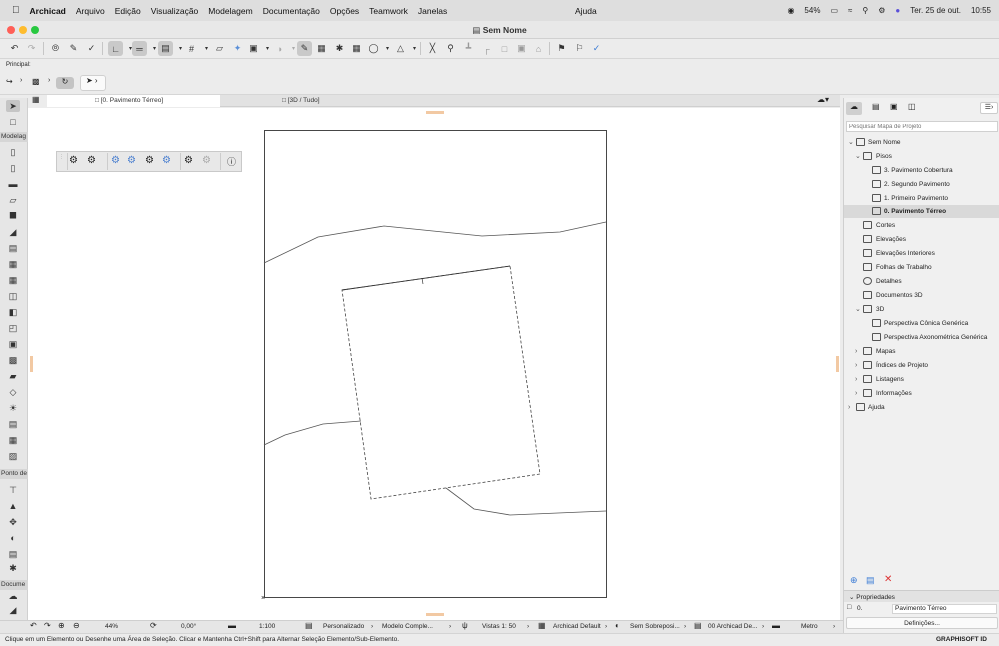 The height and width of the screenshot is (646, 999). I want to click on tree-elevacoes: Elevações, so click(921, 239).